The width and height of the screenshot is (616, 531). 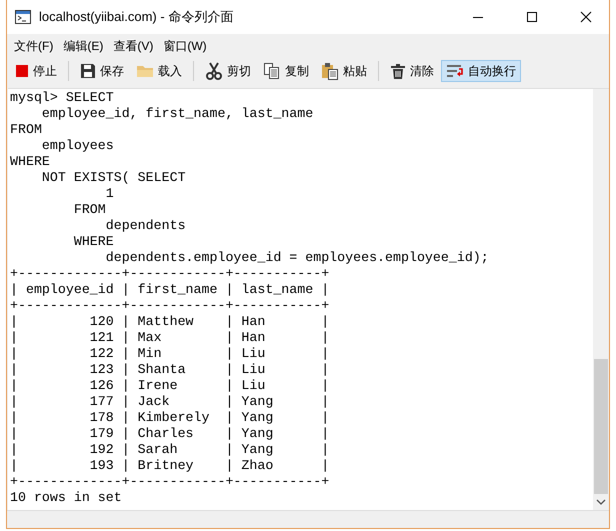 What do you see at coordinates (145, 226) in the screenshot?
I see `console-line: dependents` at bounding box center [145, 226].